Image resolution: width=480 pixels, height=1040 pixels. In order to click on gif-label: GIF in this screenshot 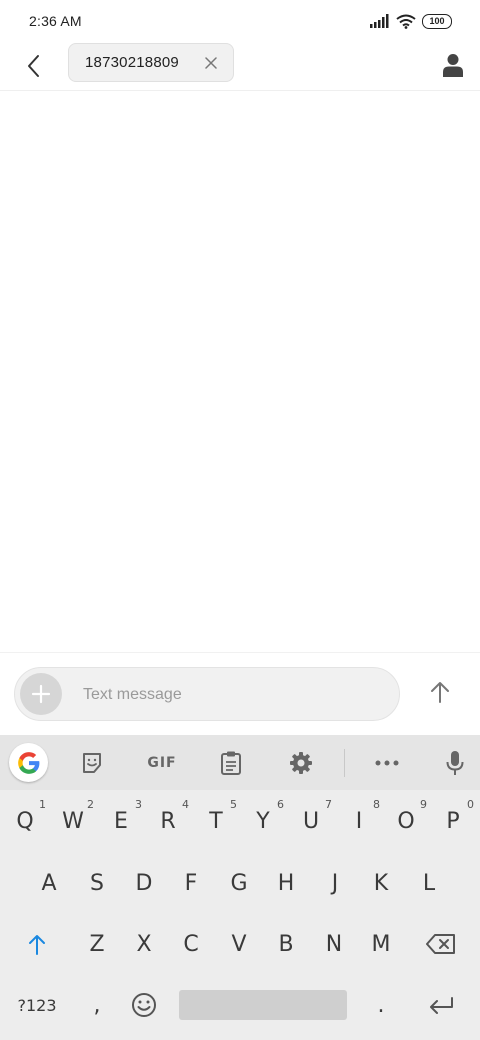, I will do `click(162, 763)`.